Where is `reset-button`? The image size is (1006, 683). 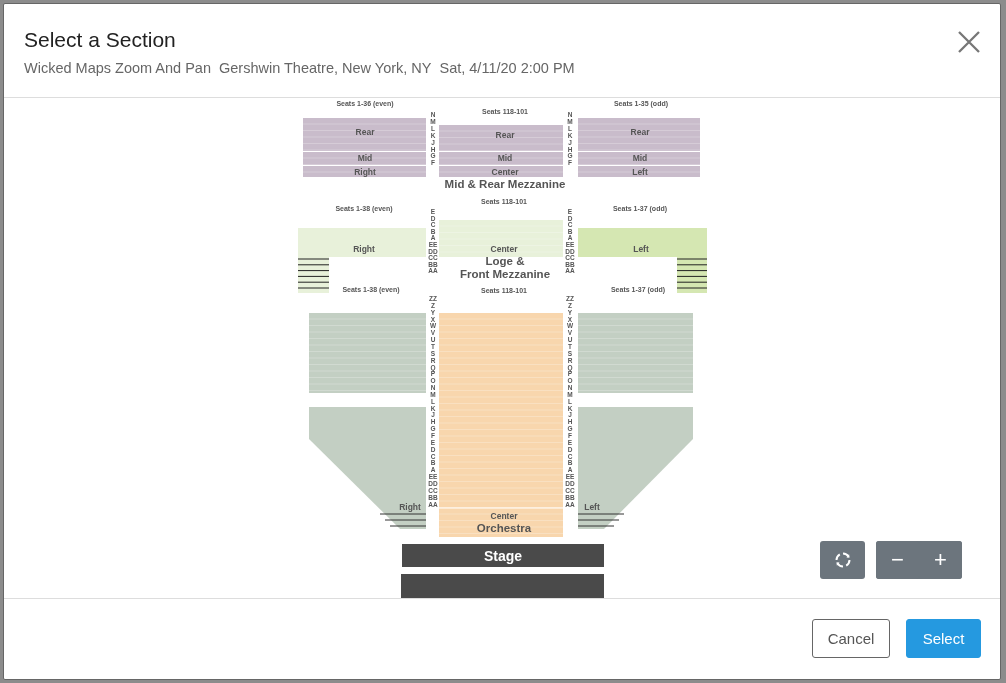
reset-button is located at coordinates (842, 560).